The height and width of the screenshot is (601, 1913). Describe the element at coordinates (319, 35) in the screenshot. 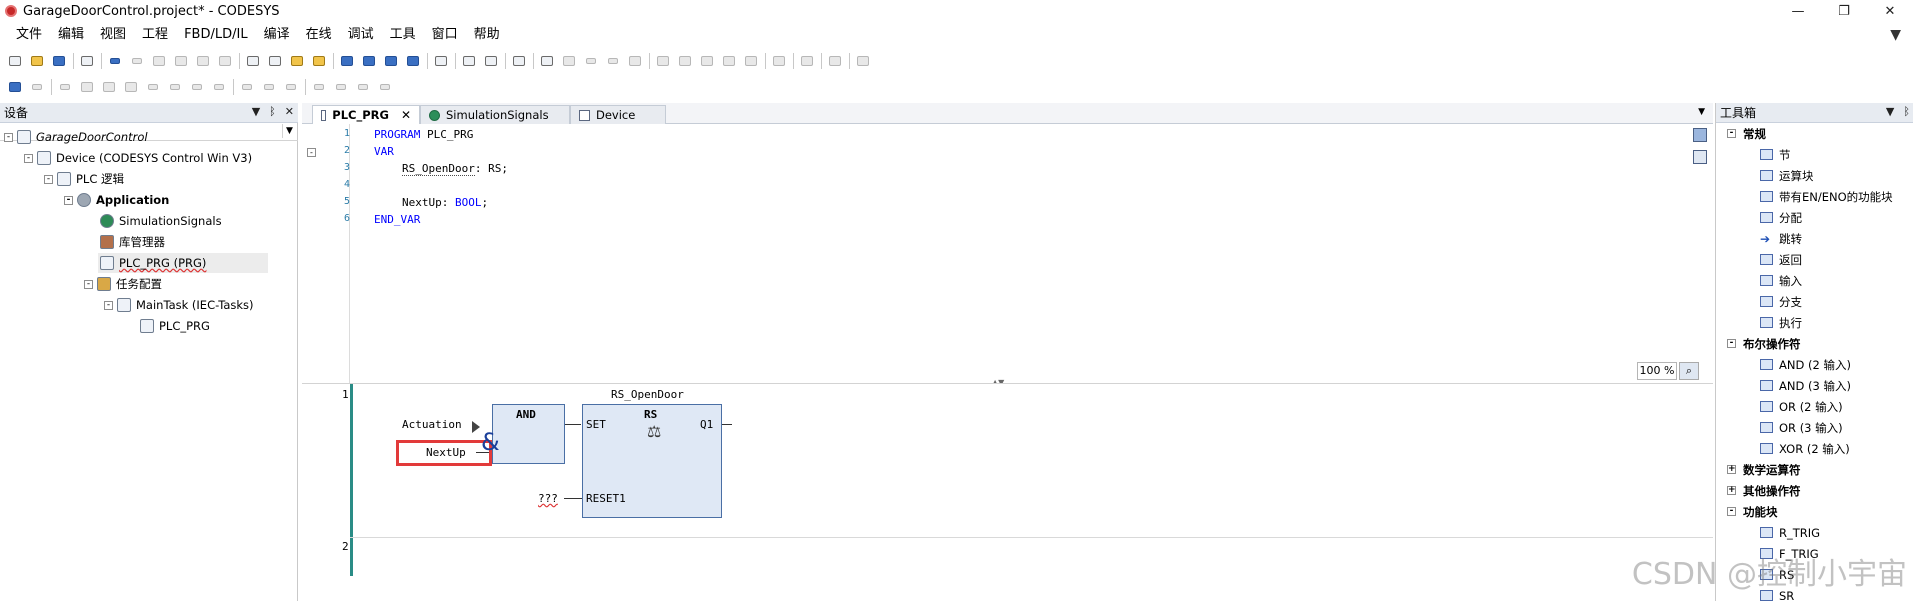

I see `menu-online: 在线` at that location.